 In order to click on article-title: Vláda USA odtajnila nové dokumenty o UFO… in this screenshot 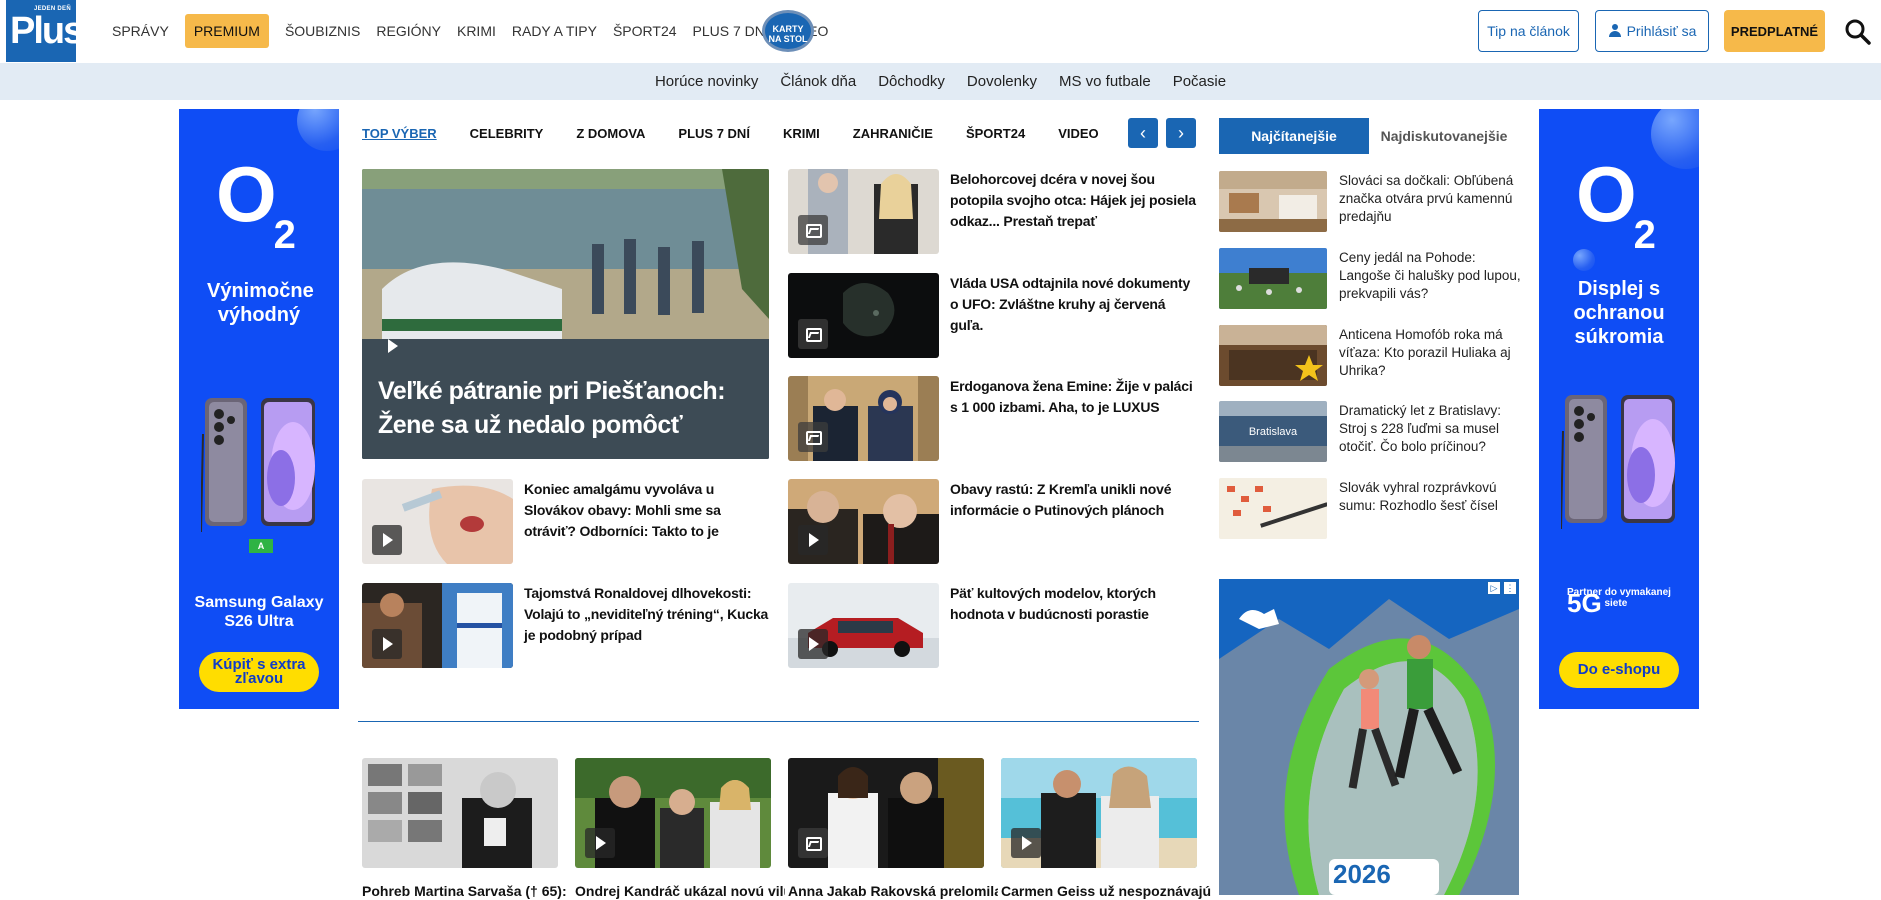, I will do `click(1070, 304)`.